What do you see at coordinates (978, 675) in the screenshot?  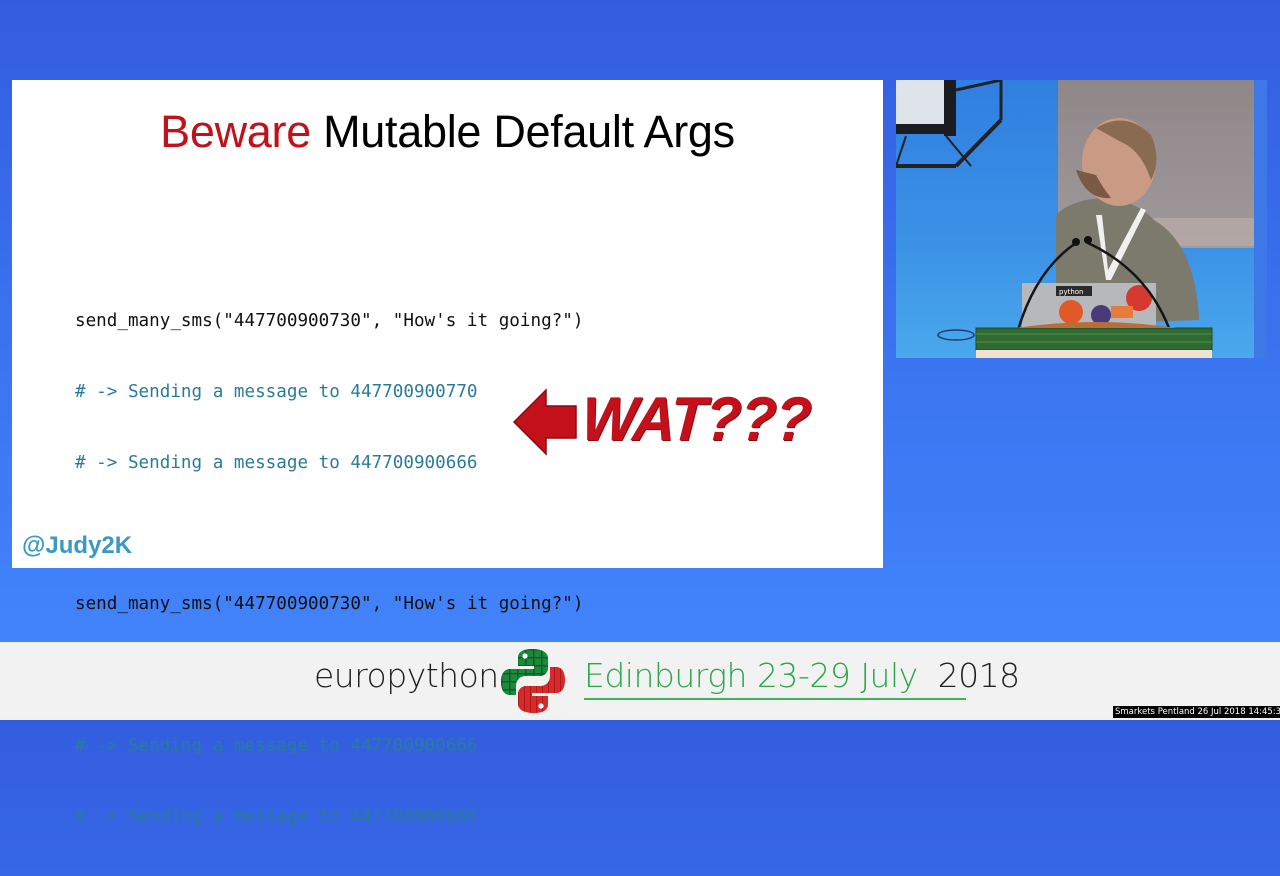 I see `event-year: 2018` at bounding box center [978, 675].